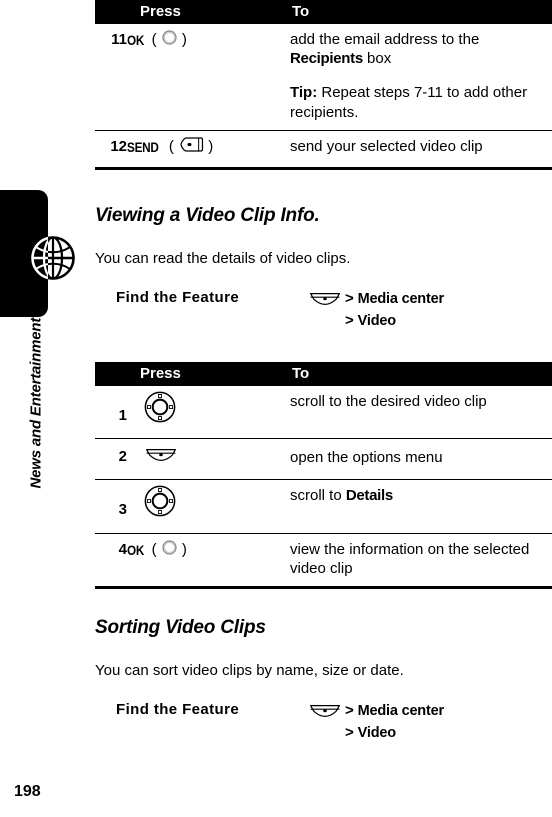 This screenshot has width=552, height=817. Describe the element at coordinates (111, 559) in the screenshot. I see `step-number: 4` at that location.